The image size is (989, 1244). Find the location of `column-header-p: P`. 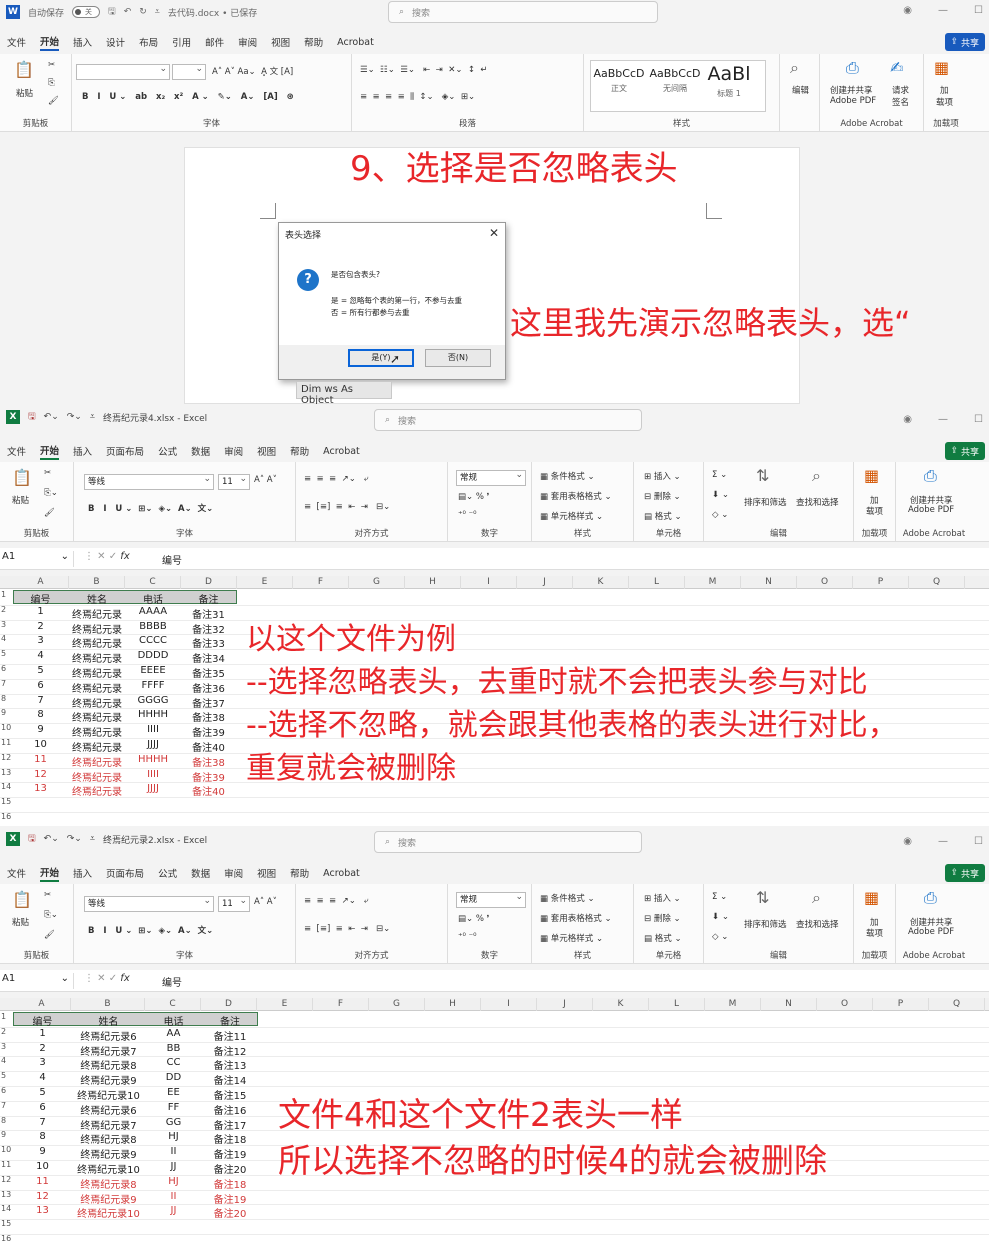

column-header-p: P is located at coordinates (881, 582).